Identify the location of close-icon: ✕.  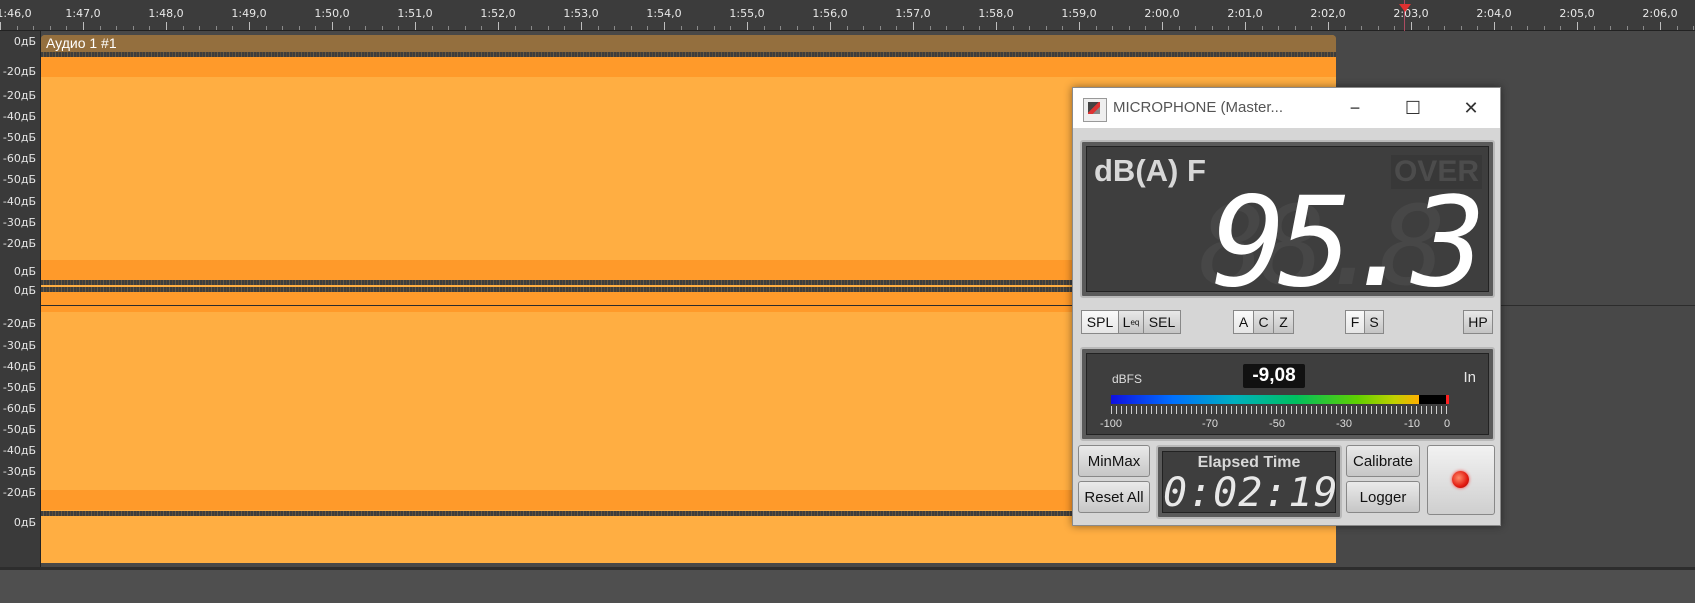
(1471, 108).